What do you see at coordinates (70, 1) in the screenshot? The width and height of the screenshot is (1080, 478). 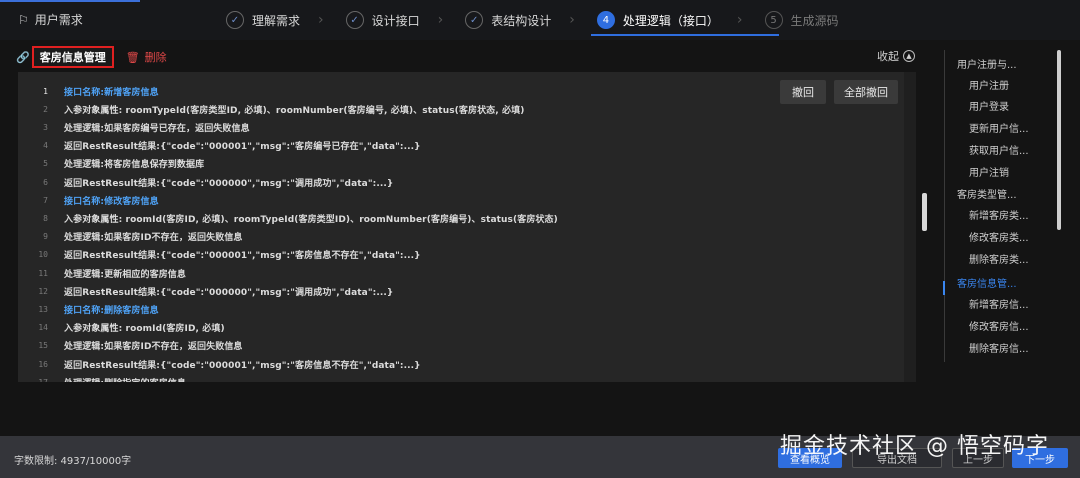 I see `top-accent-line` at bounding box center [70, 1].